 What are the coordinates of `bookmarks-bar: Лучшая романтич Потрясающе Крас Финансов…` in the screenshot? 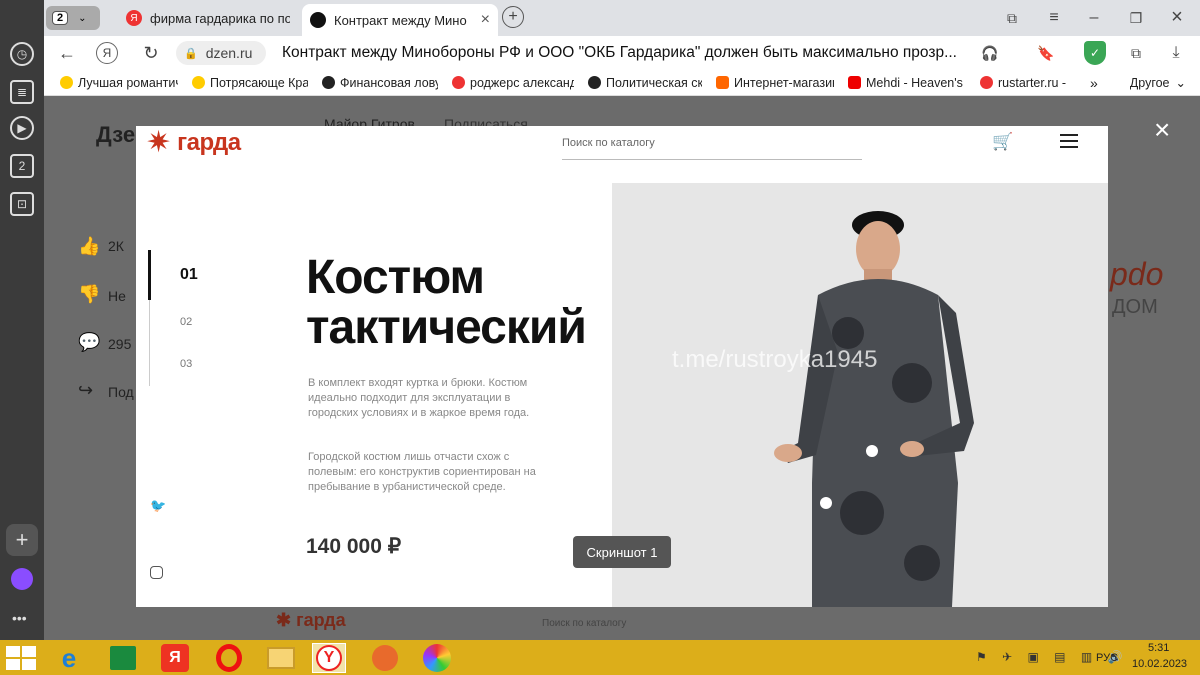 It's located at (600, 83).